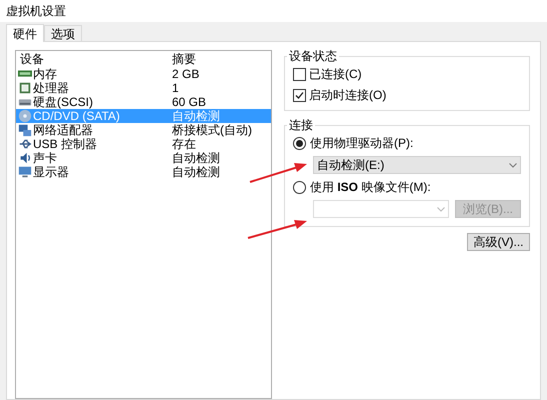  What do you see at coordinates (36, 11) in the screenshot?
I see `window-title: 虚拟机设置` at bounding box center [36, 11].